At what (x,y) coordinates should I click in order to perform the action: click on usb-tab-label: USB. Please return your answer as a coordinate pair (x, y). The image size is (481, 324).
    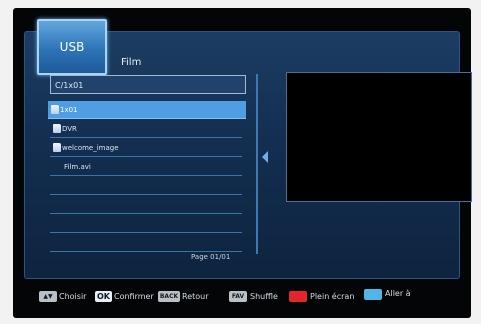
    Looking at the image, I should click on (72, 47).